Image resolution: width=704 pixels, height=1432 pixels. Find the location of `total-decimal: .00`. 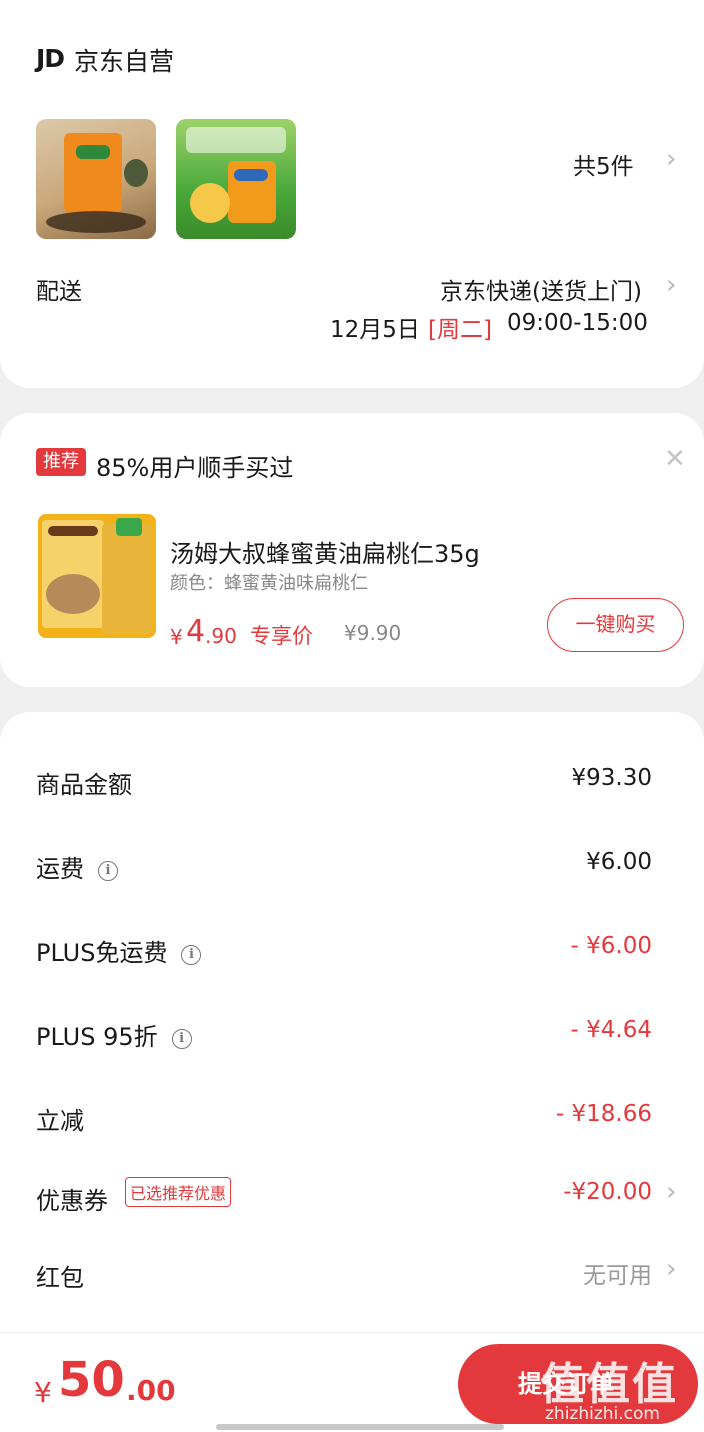

total-decimal: .00 is located at coordinates (151, 1390).